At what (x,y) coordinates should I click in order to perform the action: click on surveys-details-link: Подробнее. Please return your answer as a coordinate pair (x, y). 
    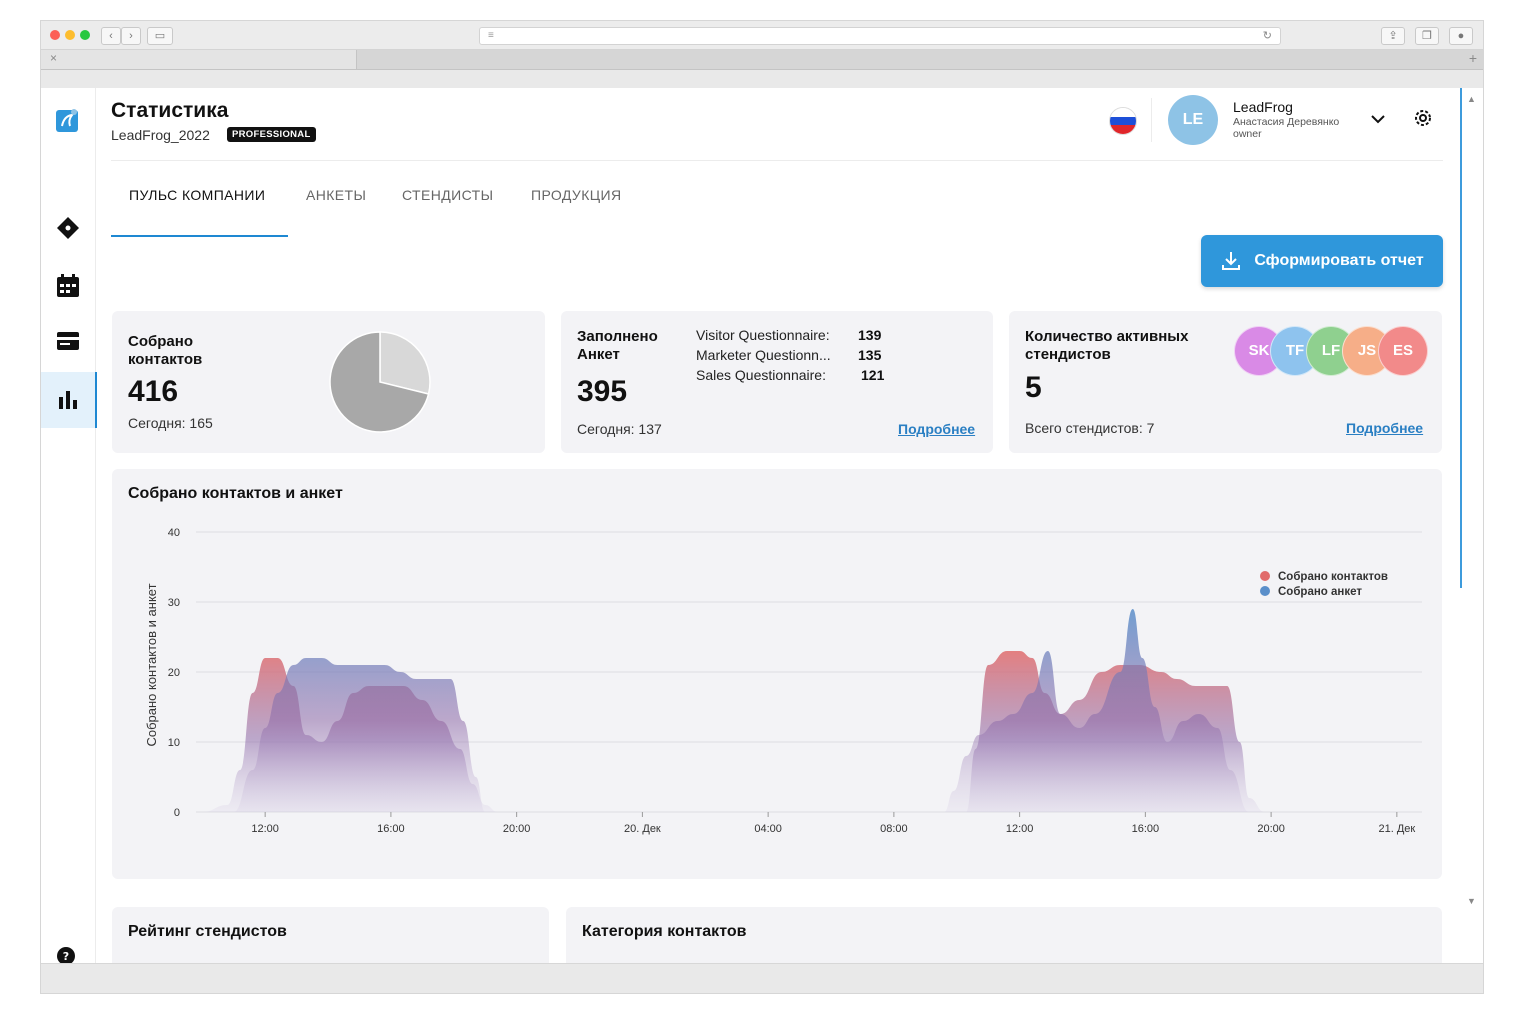
    Looking at the image, I should click on (936, 429).